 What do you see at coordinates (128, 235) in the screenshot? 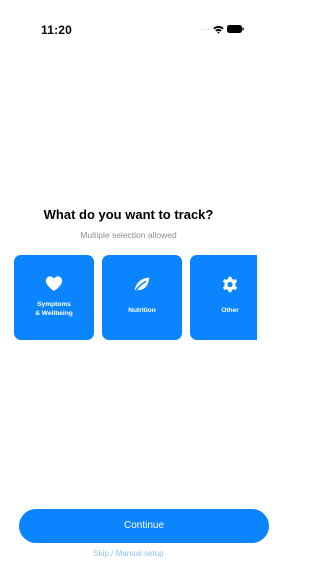
I see `page-subtitle: Multiple selection allowed` at bounding box center [128, 235].